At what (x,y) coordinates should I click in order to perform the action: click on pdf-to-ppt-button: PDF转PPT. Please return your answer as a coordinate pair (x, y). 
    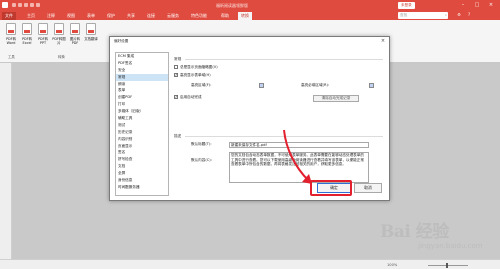
    Looking at the image, I should click on (43, 38).